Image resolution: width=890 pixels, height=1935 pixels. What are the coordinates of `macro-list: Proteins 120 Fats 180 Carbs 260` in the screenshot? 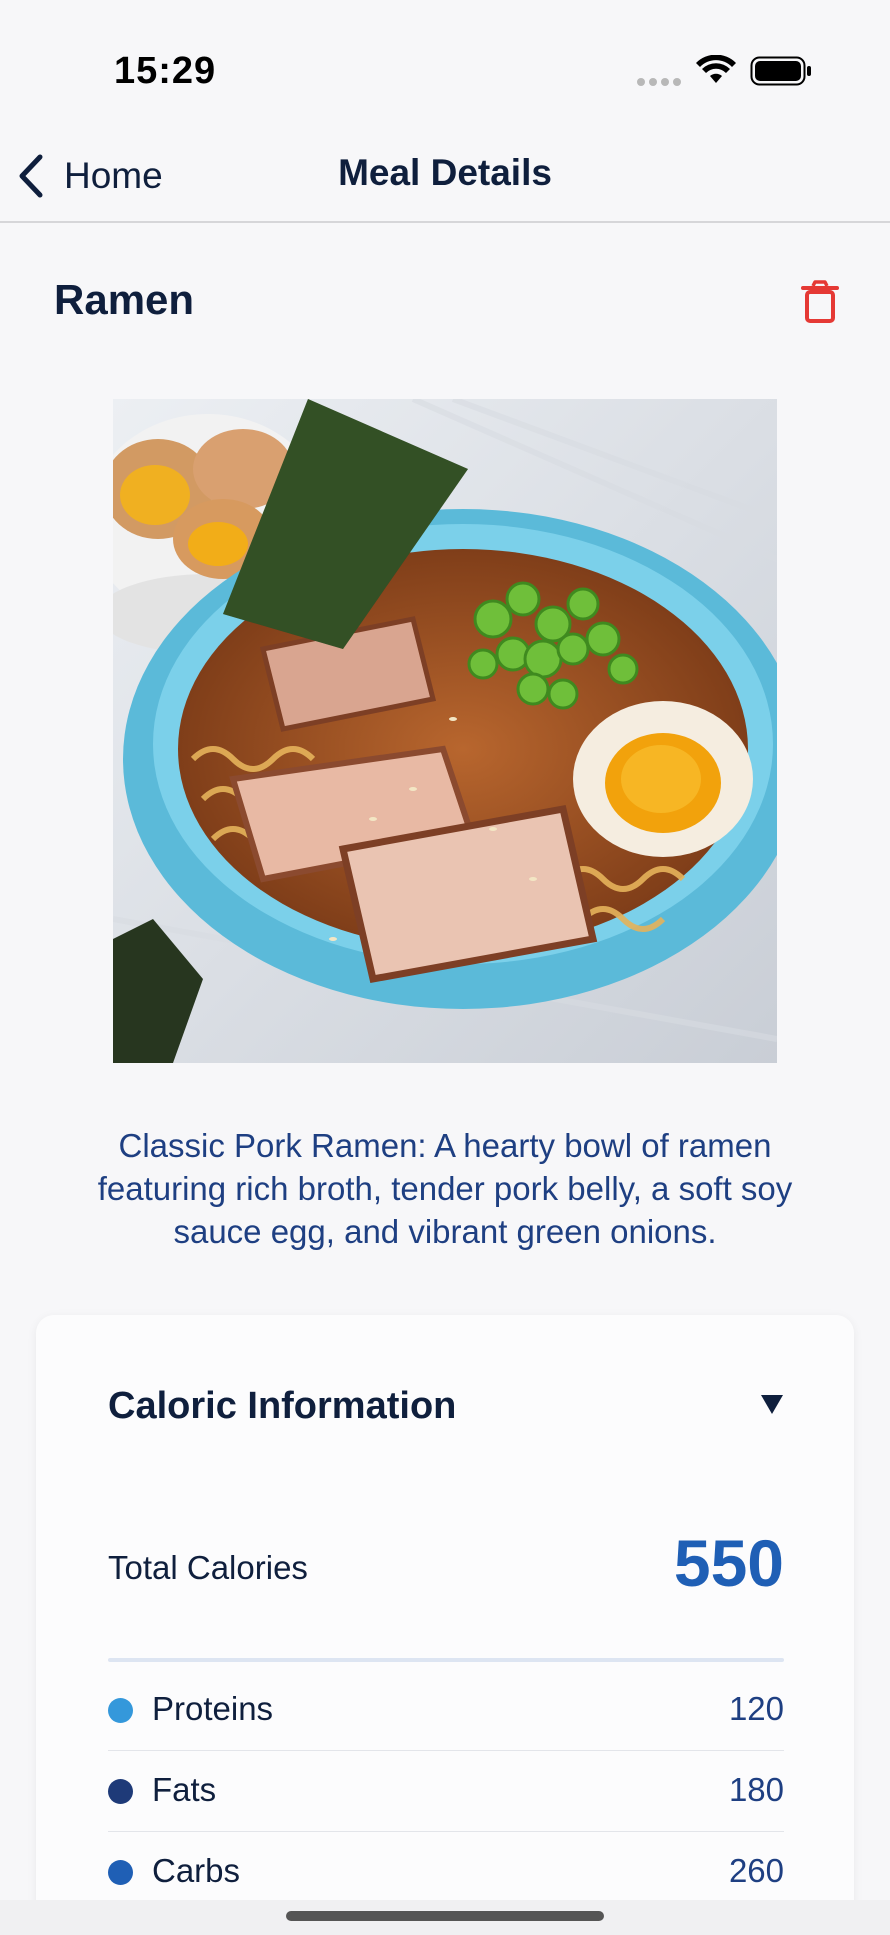 It's located at (446, 1791).